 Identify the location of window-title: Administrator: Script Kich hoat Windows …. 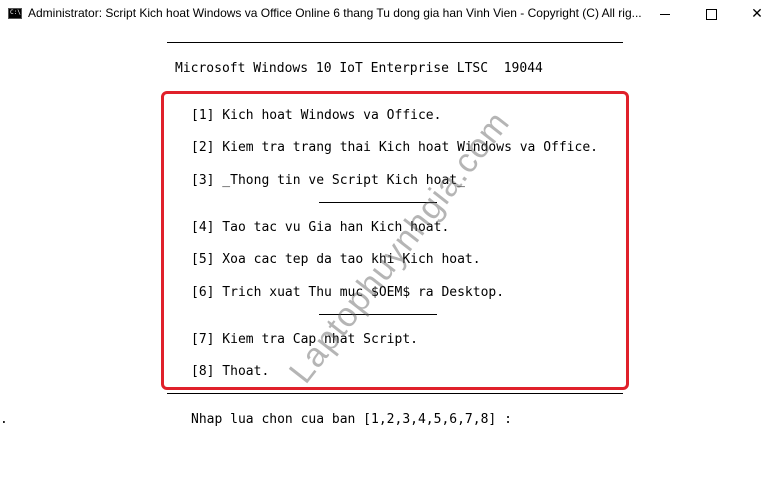
(335, 13).